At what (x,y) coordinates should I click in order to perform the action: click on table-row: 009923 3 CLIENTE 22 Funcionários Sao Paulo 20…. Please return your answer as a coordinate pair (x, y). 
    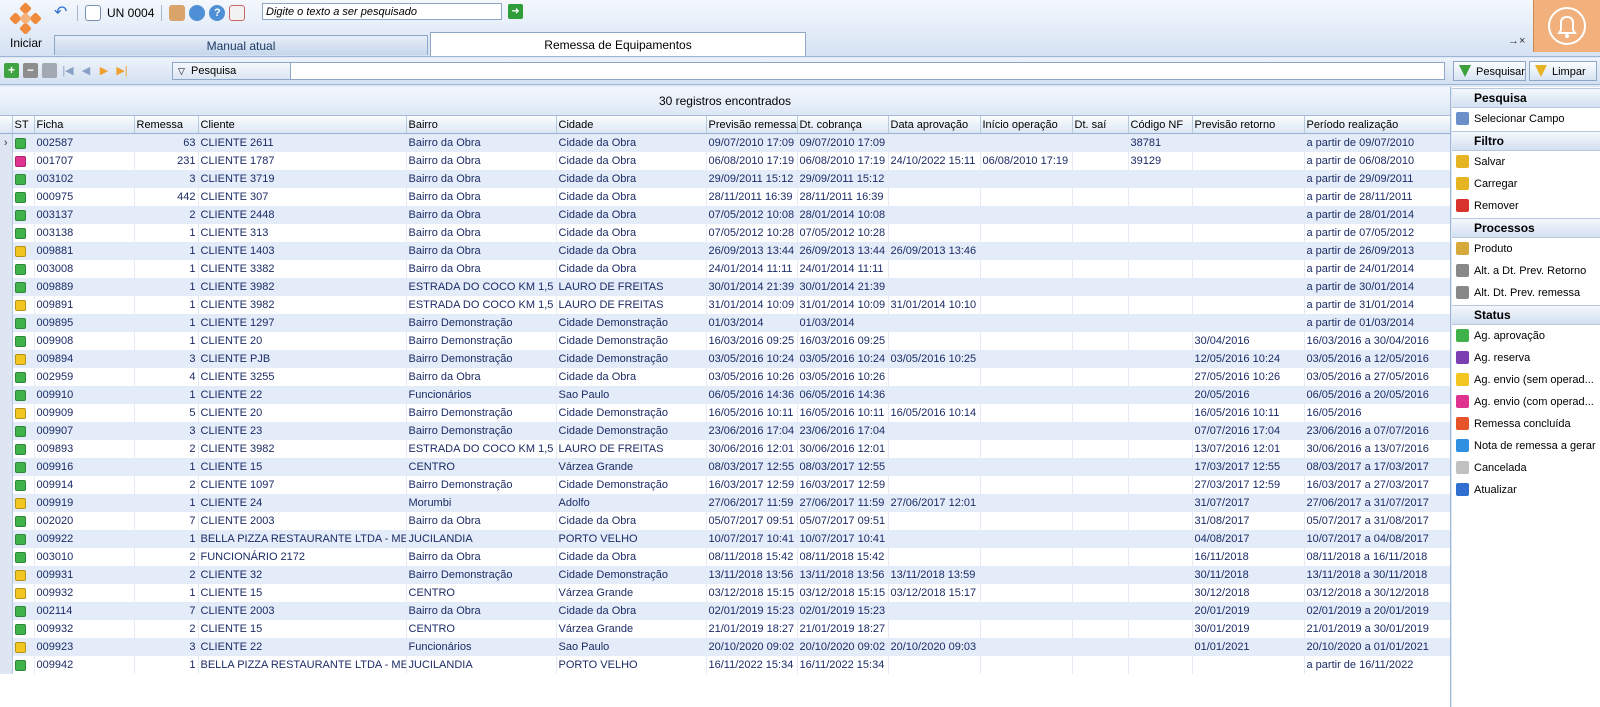
    Looking at the image, I should click on (725, 647).